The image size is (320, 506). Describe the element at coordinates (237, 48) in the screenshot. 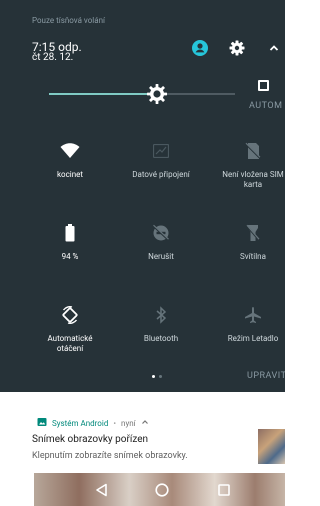

I see `settings-gear-icon` at that location.